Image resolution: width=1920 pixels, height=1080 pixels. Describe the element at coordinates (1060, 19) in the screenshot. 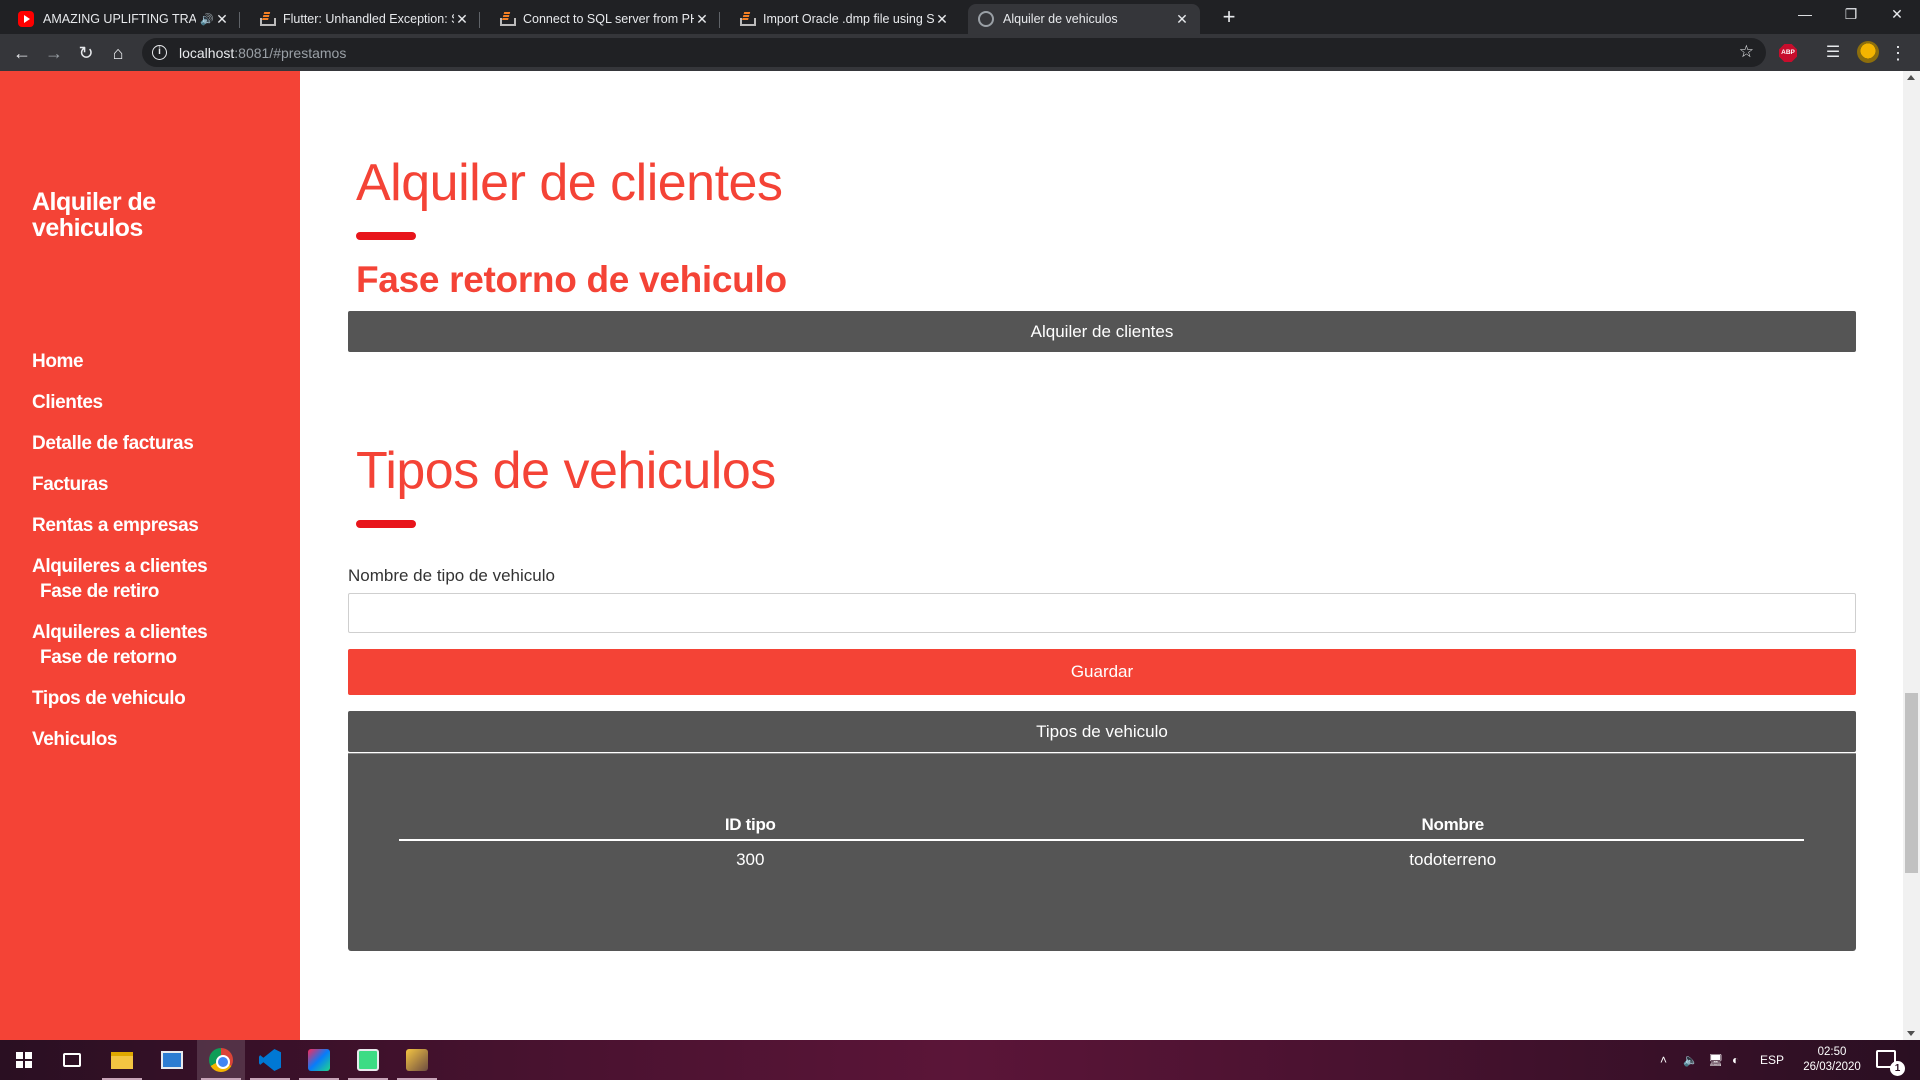

I see `tab-title: Alquiler de vehiculos` at that location.